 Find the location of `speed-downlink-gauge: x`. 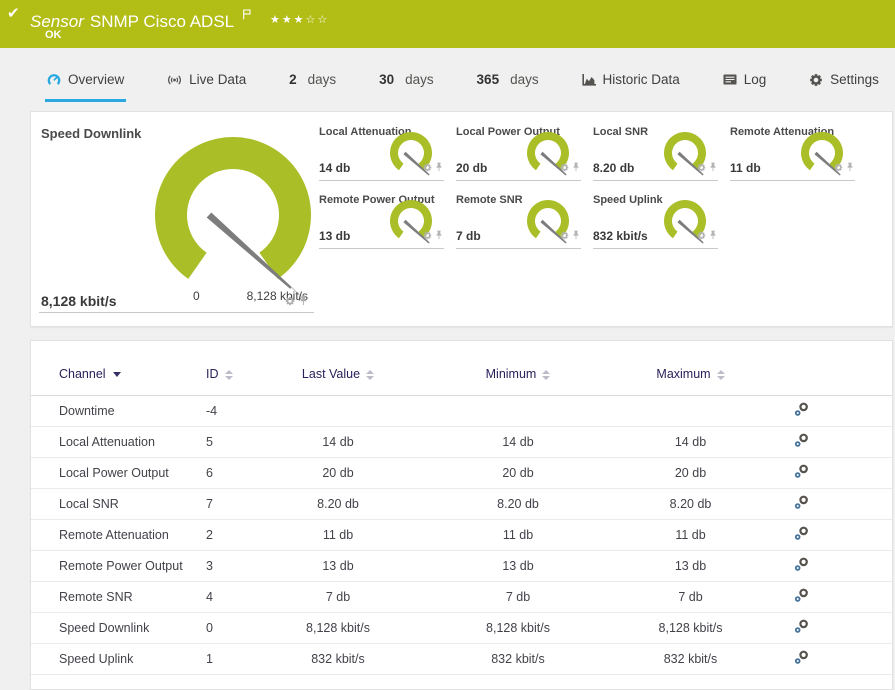

speed-downlink-gauge: x is located at coordinates (233, 220).